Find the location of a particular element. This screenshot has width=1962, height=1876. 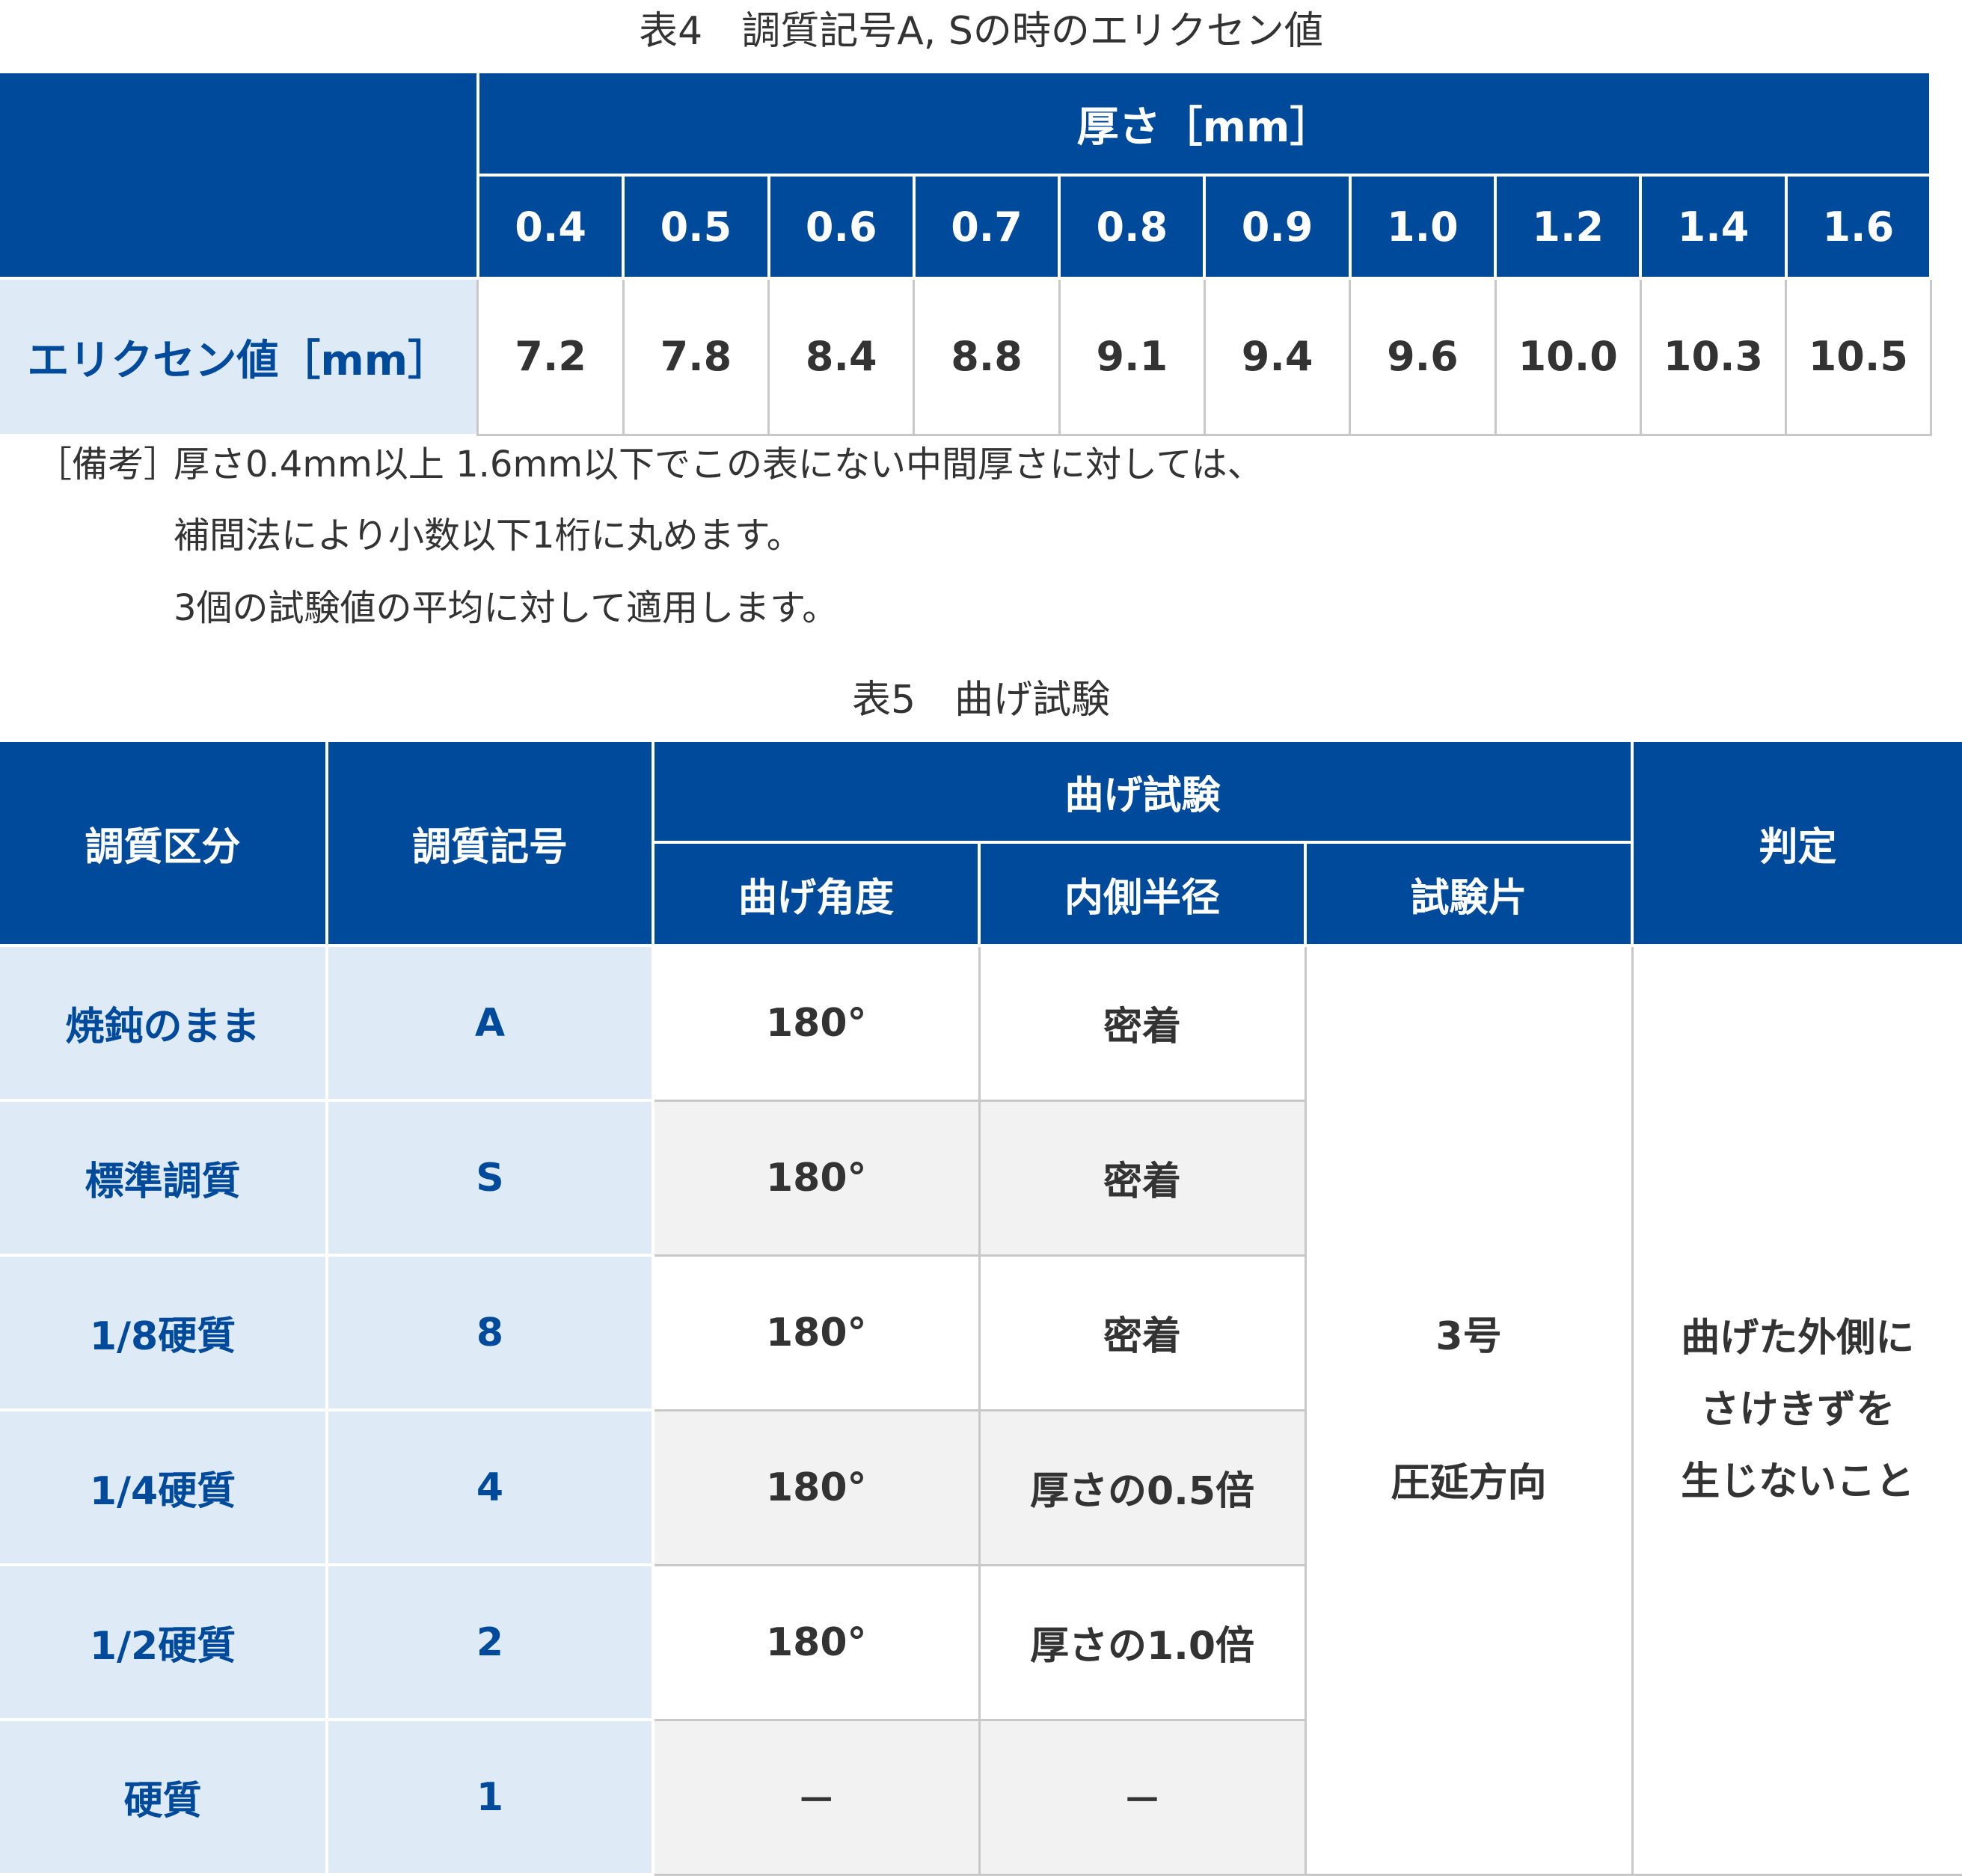

table-row: 焼鈍のままA180°密着3号圧延方向曲げた外側にさけきずを生じないこと is located at coordinates (981, 1023).